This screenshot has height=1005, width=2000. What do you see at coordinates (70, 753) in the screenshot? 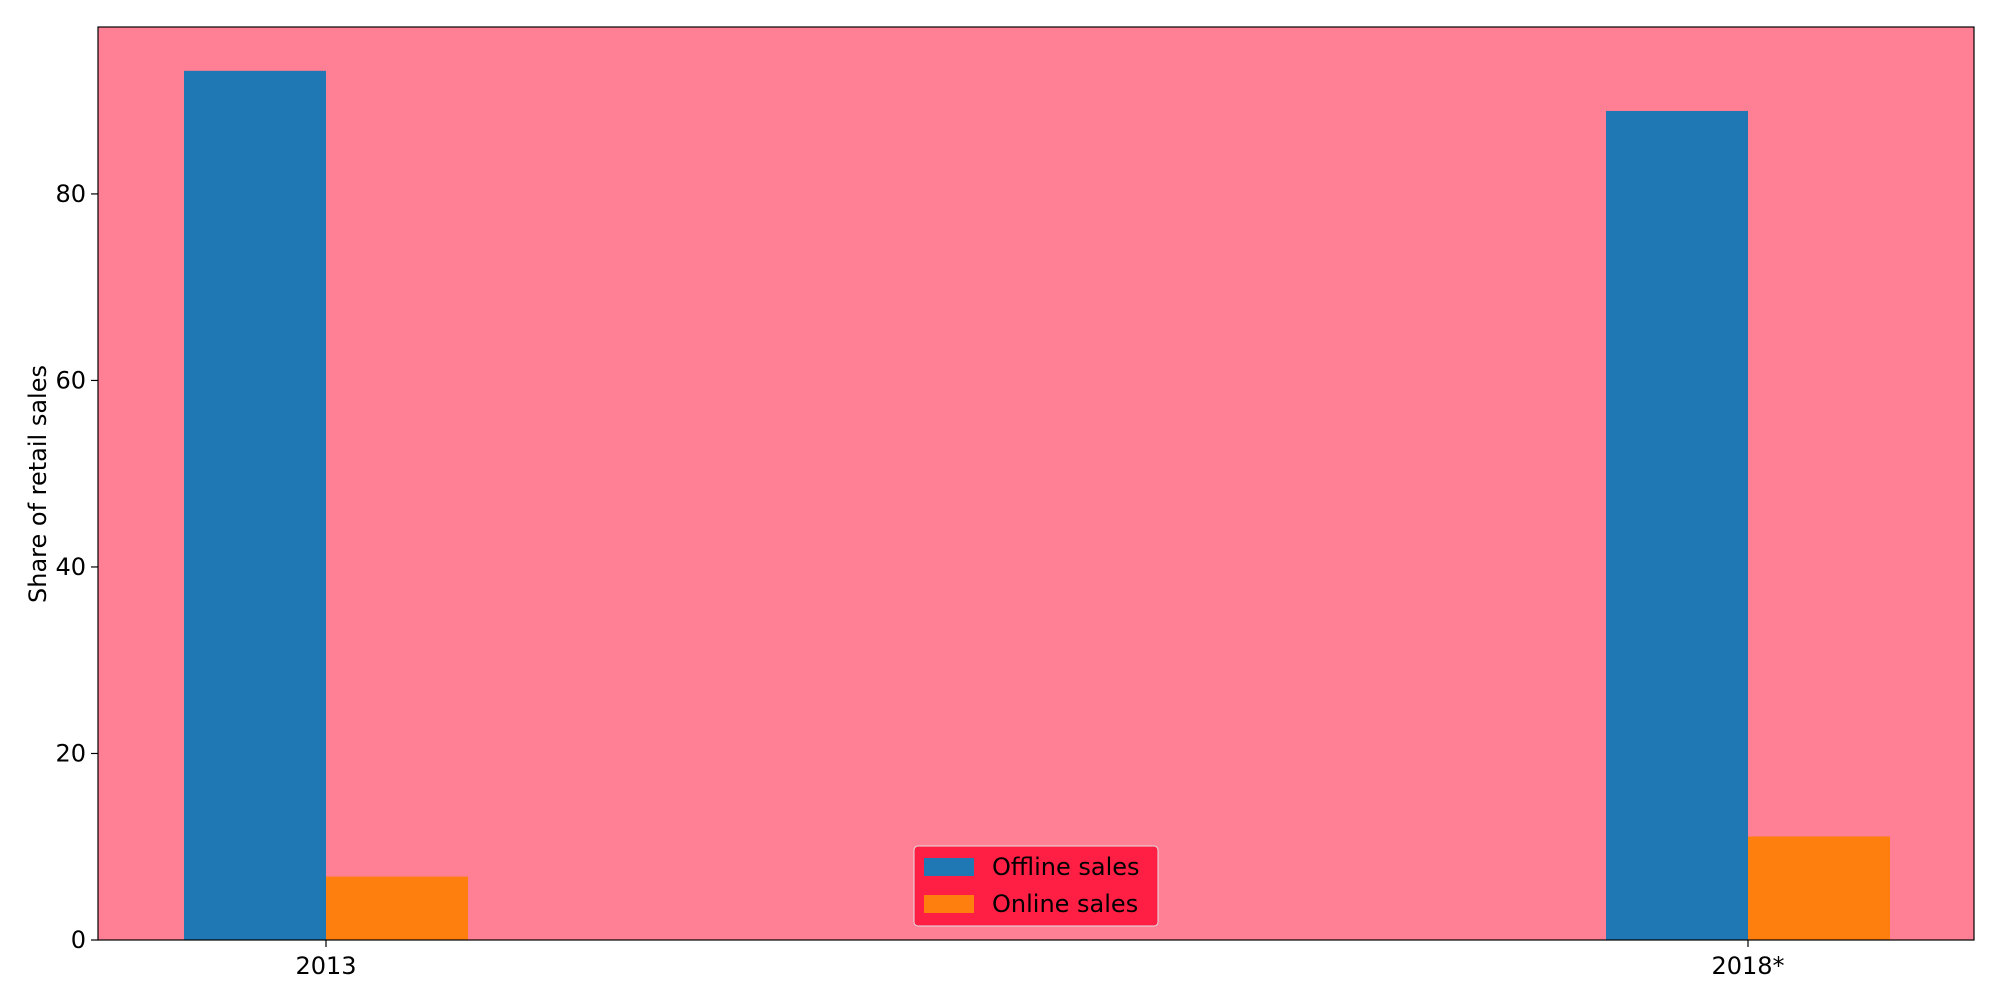
I see `y-tick-label: 20` at bounding box center [70, 753].